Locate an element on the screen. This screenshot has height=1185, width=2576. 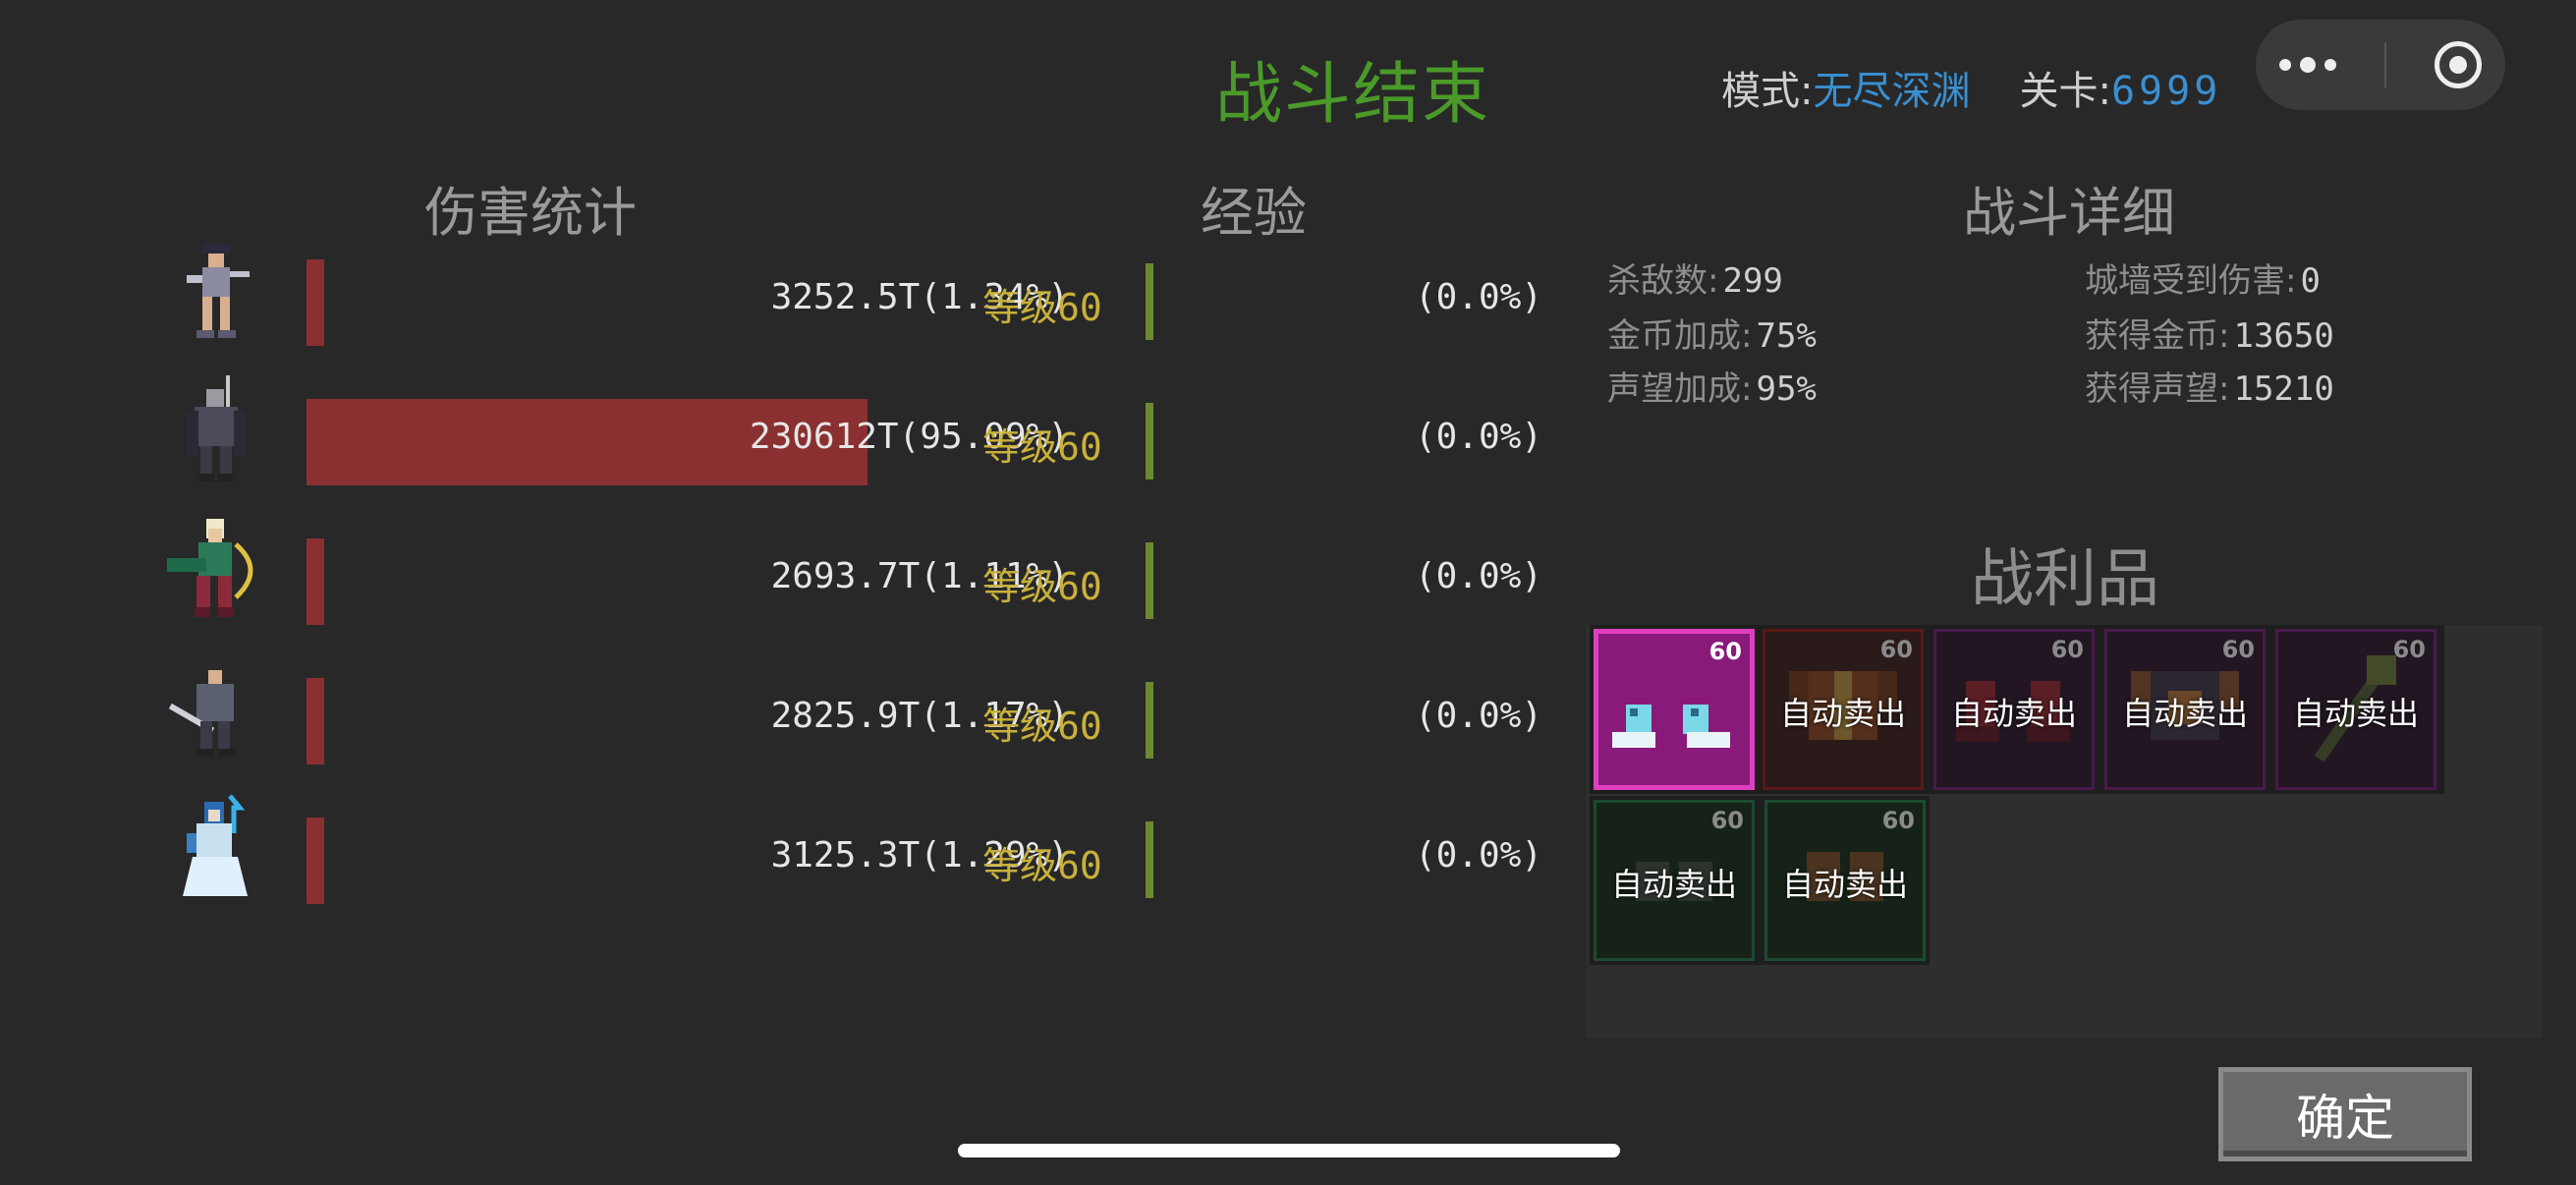
hero-avatar-swordsman is located at coordinates (216, 708).